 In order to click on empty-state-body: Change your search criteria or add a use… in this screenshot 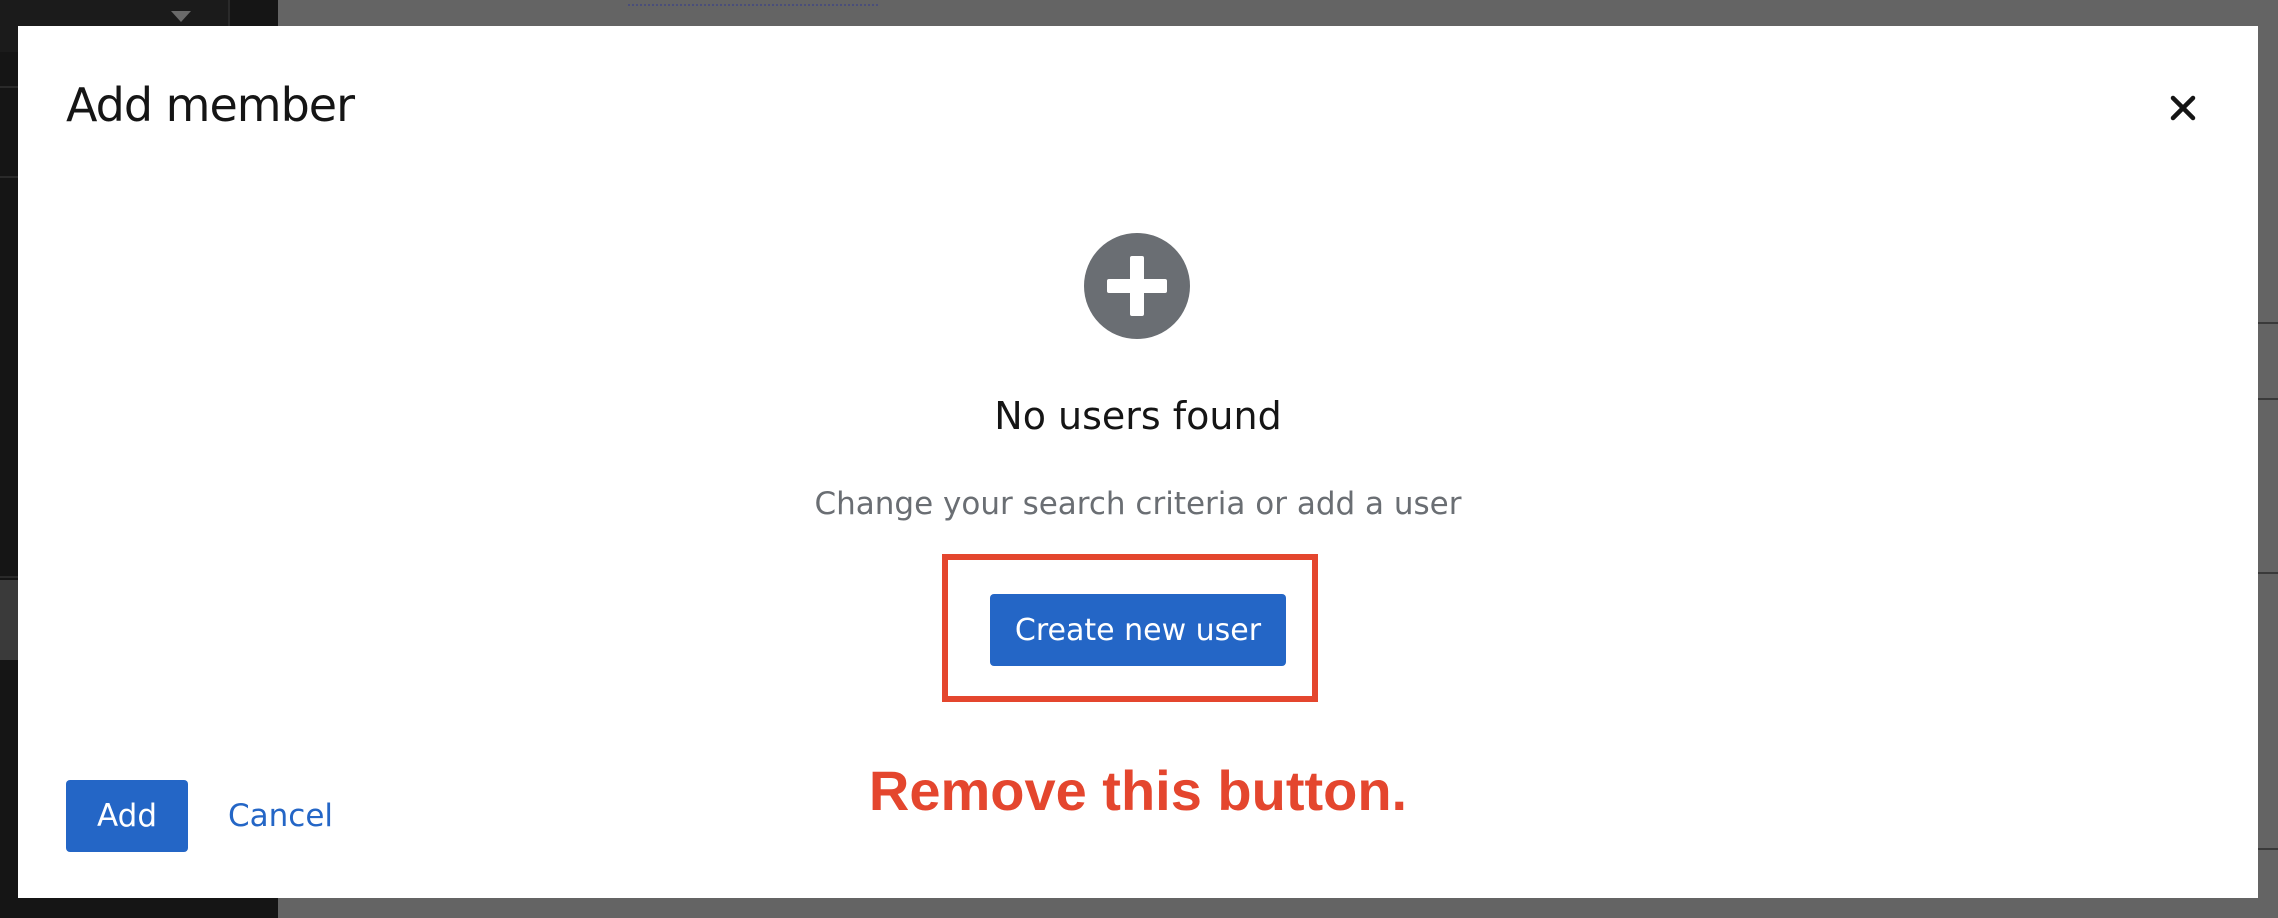, I will do `click(1138, 504)`.